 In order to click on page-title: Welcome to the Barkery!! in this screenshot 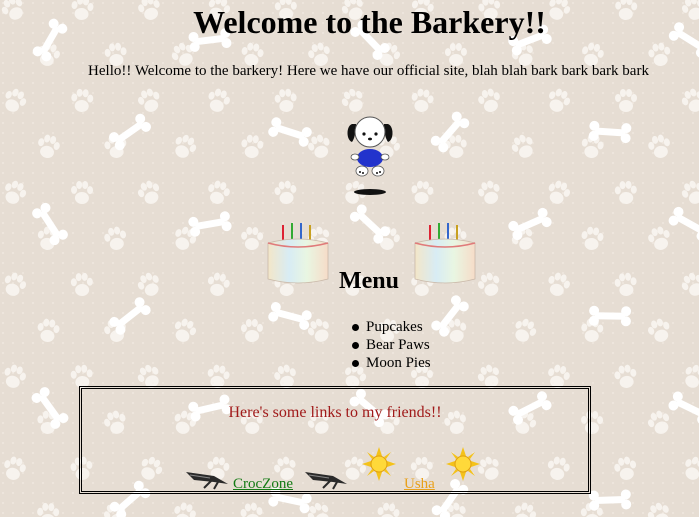, I will do `click(369, 22)`.